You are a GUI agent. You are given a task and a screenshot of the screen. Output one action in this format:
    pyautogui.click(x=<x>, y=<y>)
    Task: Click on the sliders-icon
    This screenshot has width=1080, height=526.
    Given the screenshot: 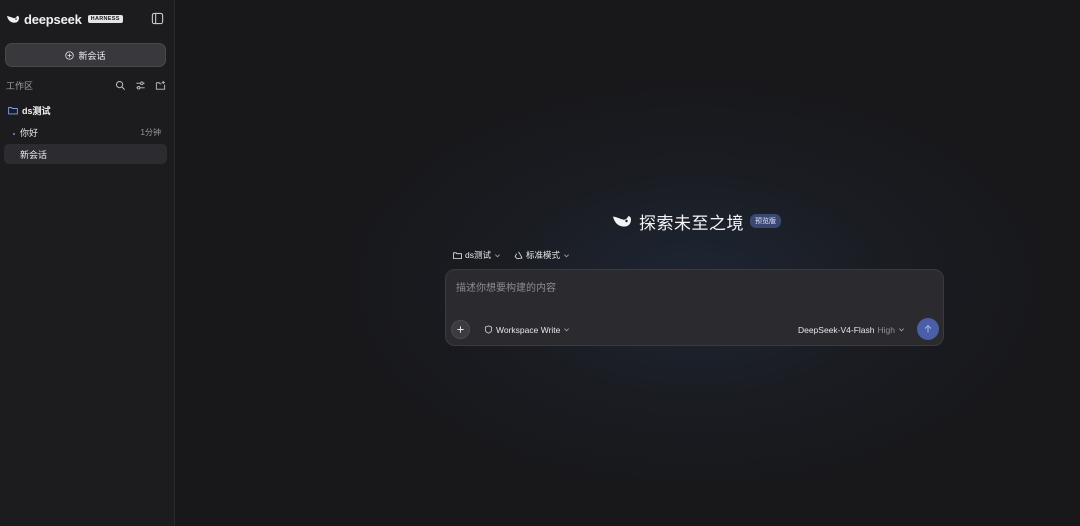 What is the action you would take?
    pyautogui.click(x=140, y=85)
    